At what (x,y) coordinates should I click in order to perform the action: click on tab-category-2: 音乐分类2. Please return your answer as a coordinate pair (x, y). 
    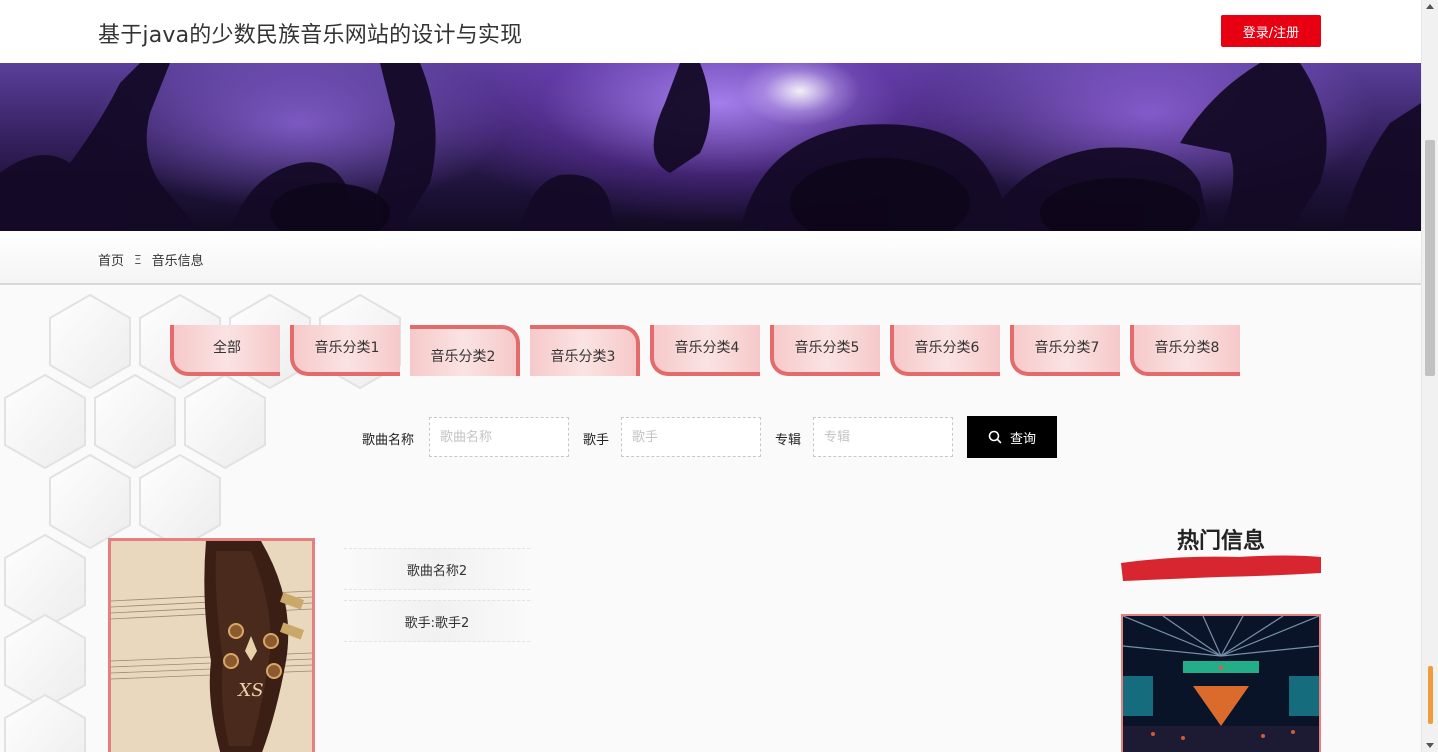
    Looking at the image, I should click on (465, 350).